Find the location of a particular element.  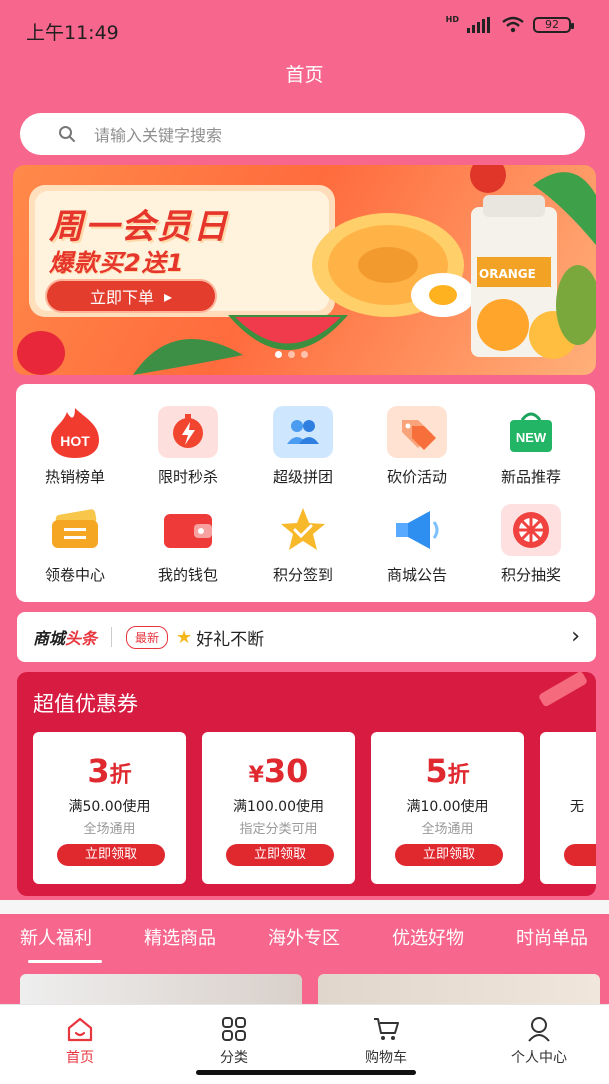

menu-label: 砍价活动 is located at coordinates (416, 477).